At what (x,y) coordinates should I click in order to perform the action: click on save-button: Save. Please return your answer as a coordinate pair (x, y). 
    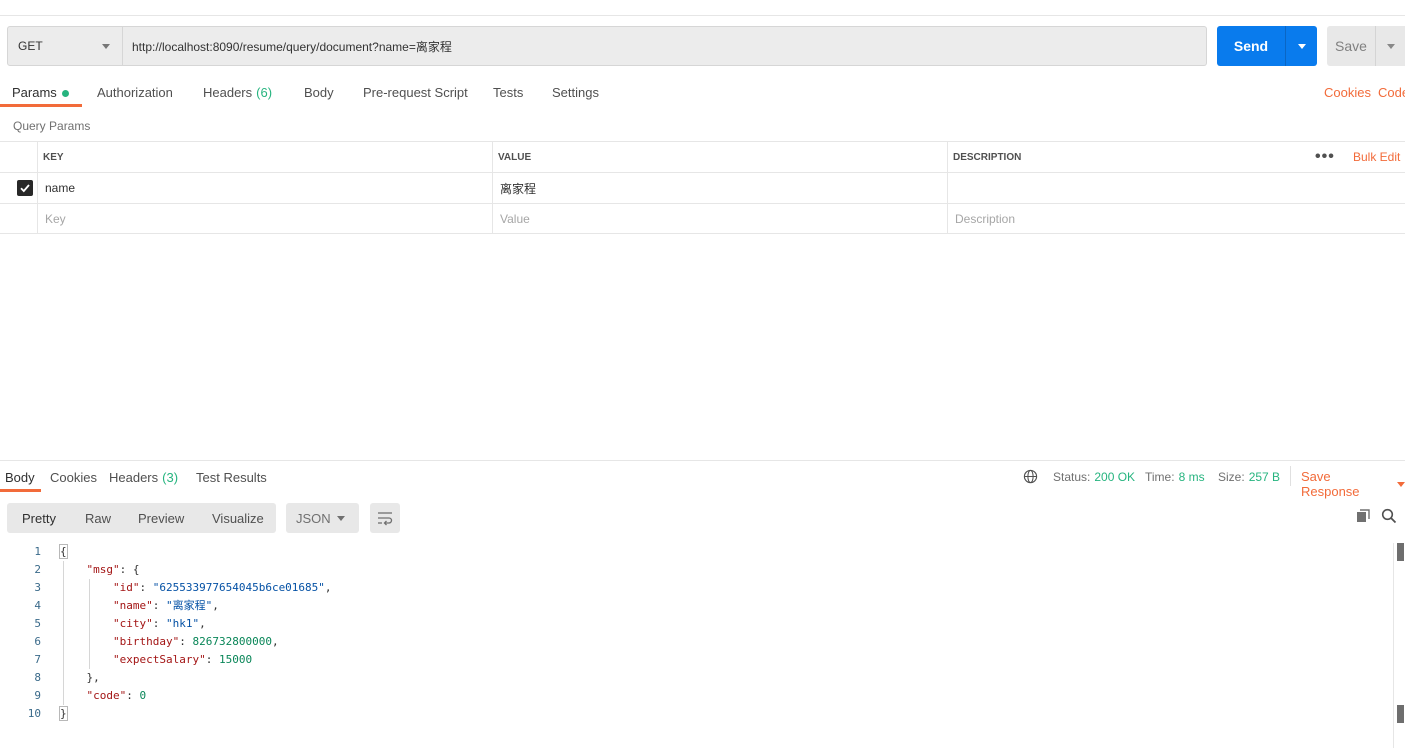
    Looking at the image, I should click on (1351, 46).